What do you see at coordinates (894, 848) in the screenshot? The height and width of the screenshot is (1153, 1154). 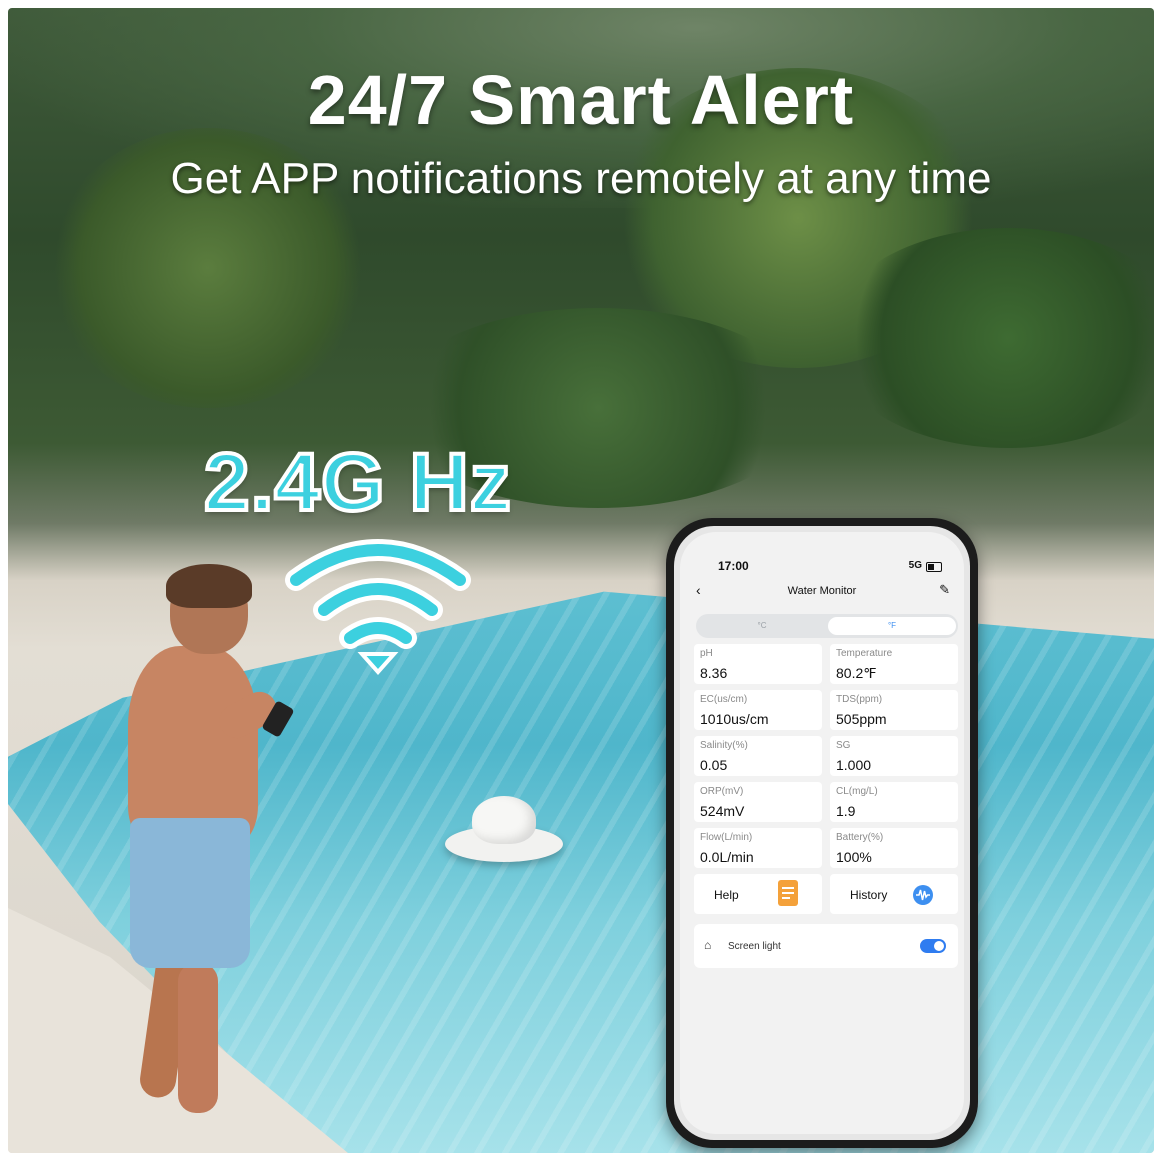 I see `reading-card-battery: Battery(%) 100%` at bounding box center [894, 848].